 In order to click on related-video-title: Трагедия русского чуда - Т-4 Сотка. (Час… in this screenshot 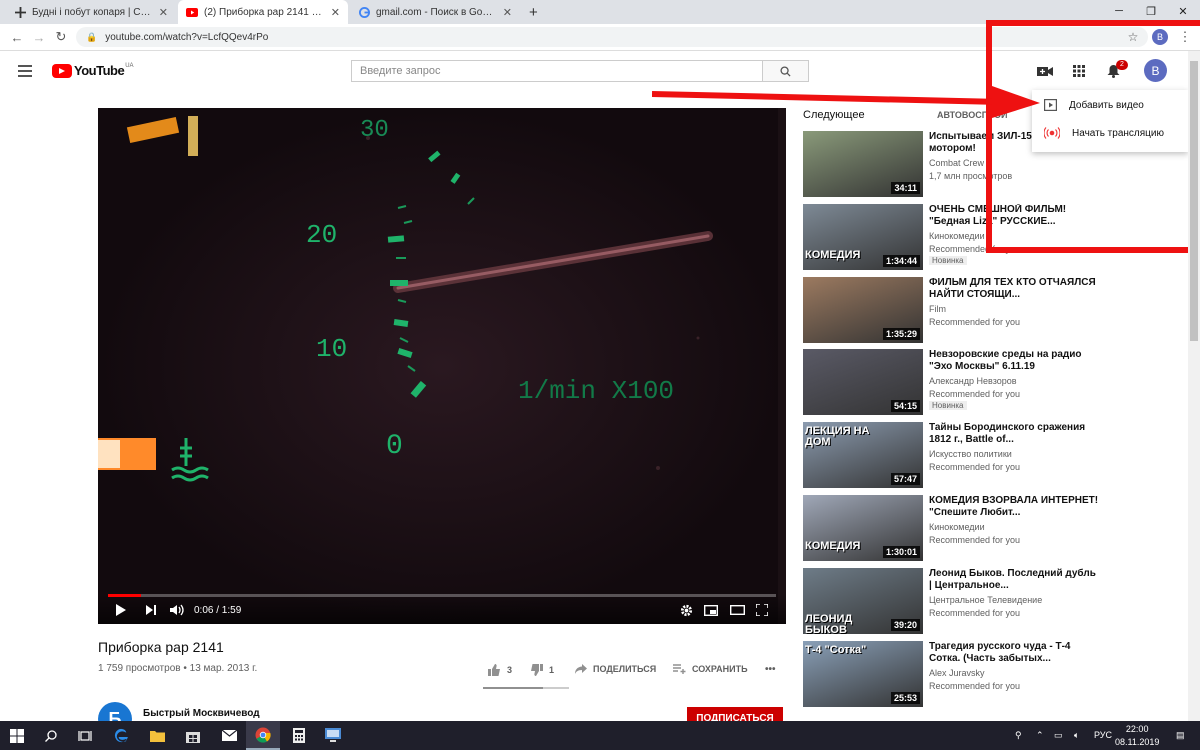, I will do `click(1014, 653)`.